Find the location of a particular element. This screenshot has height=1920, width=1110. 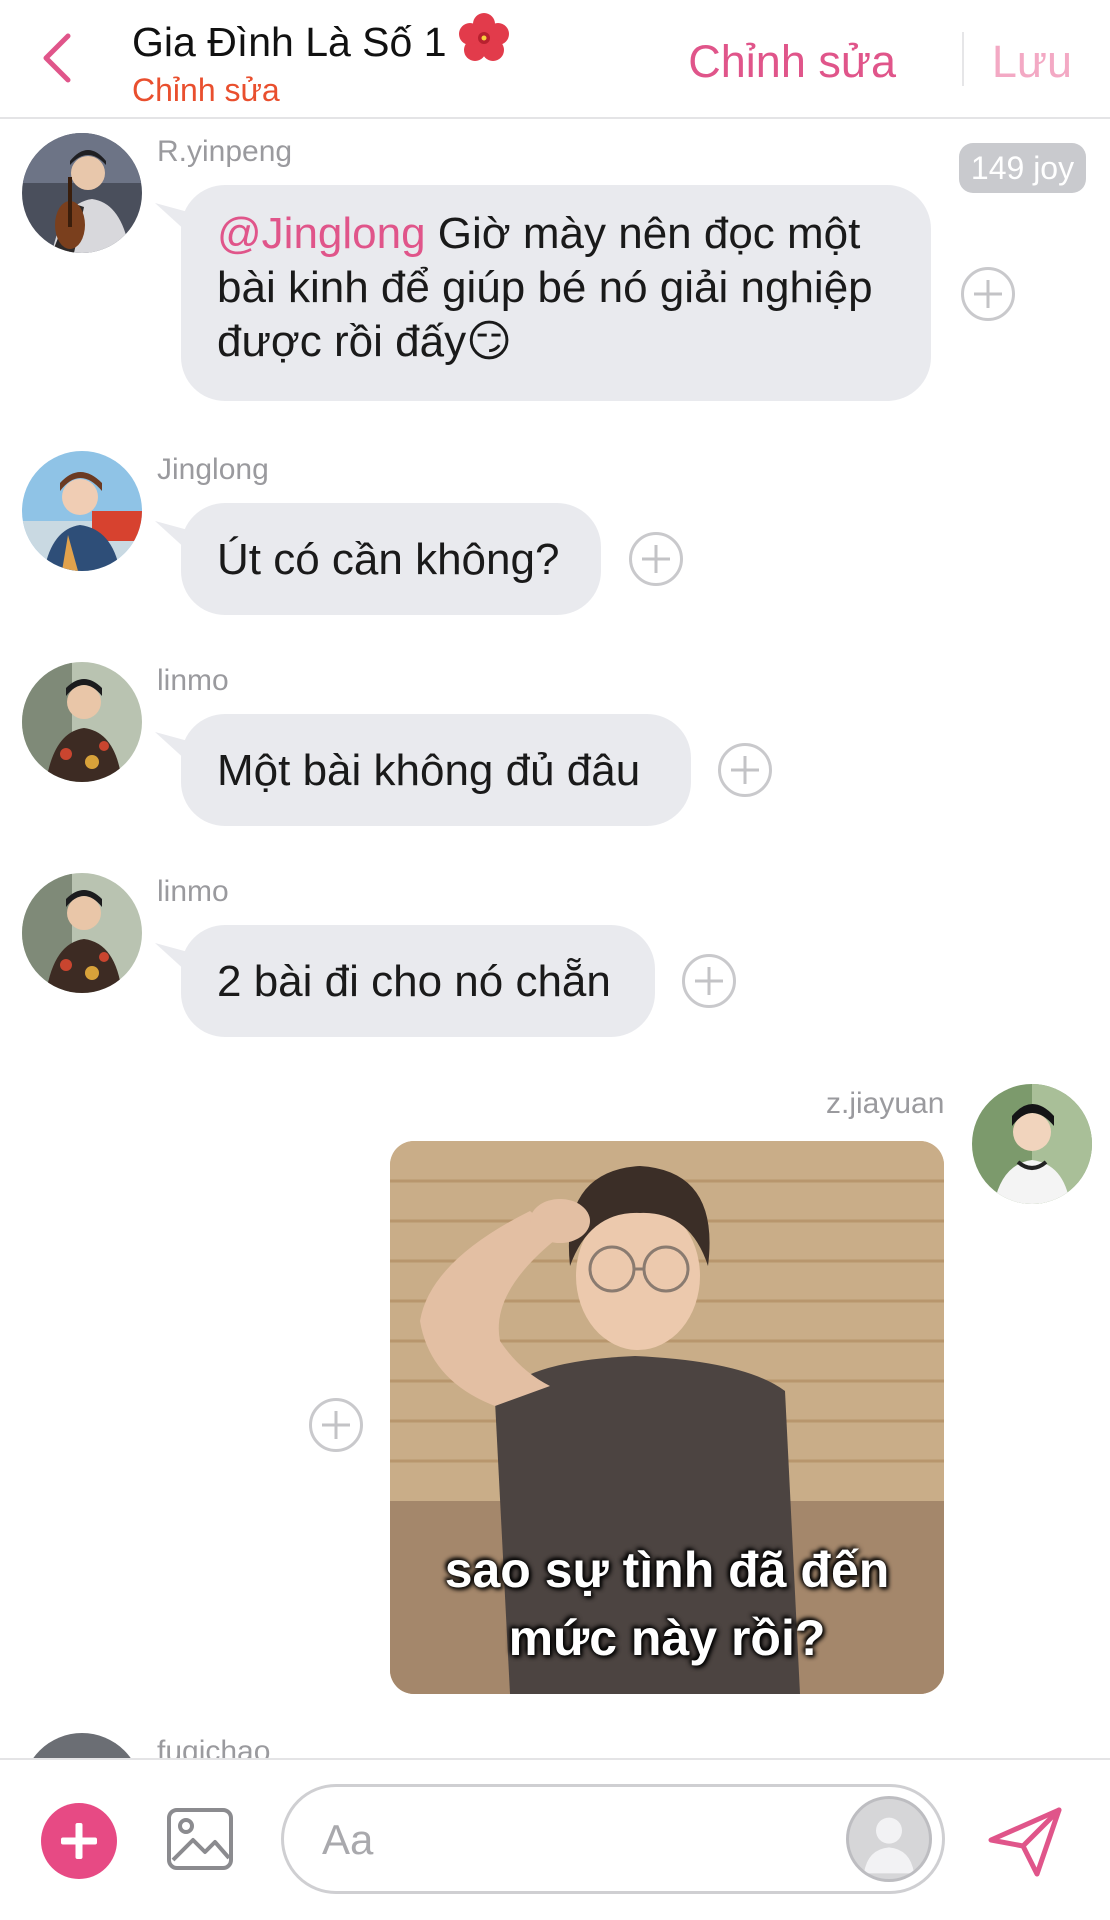

avatar-jinglong is located at coordinates (82, 511).